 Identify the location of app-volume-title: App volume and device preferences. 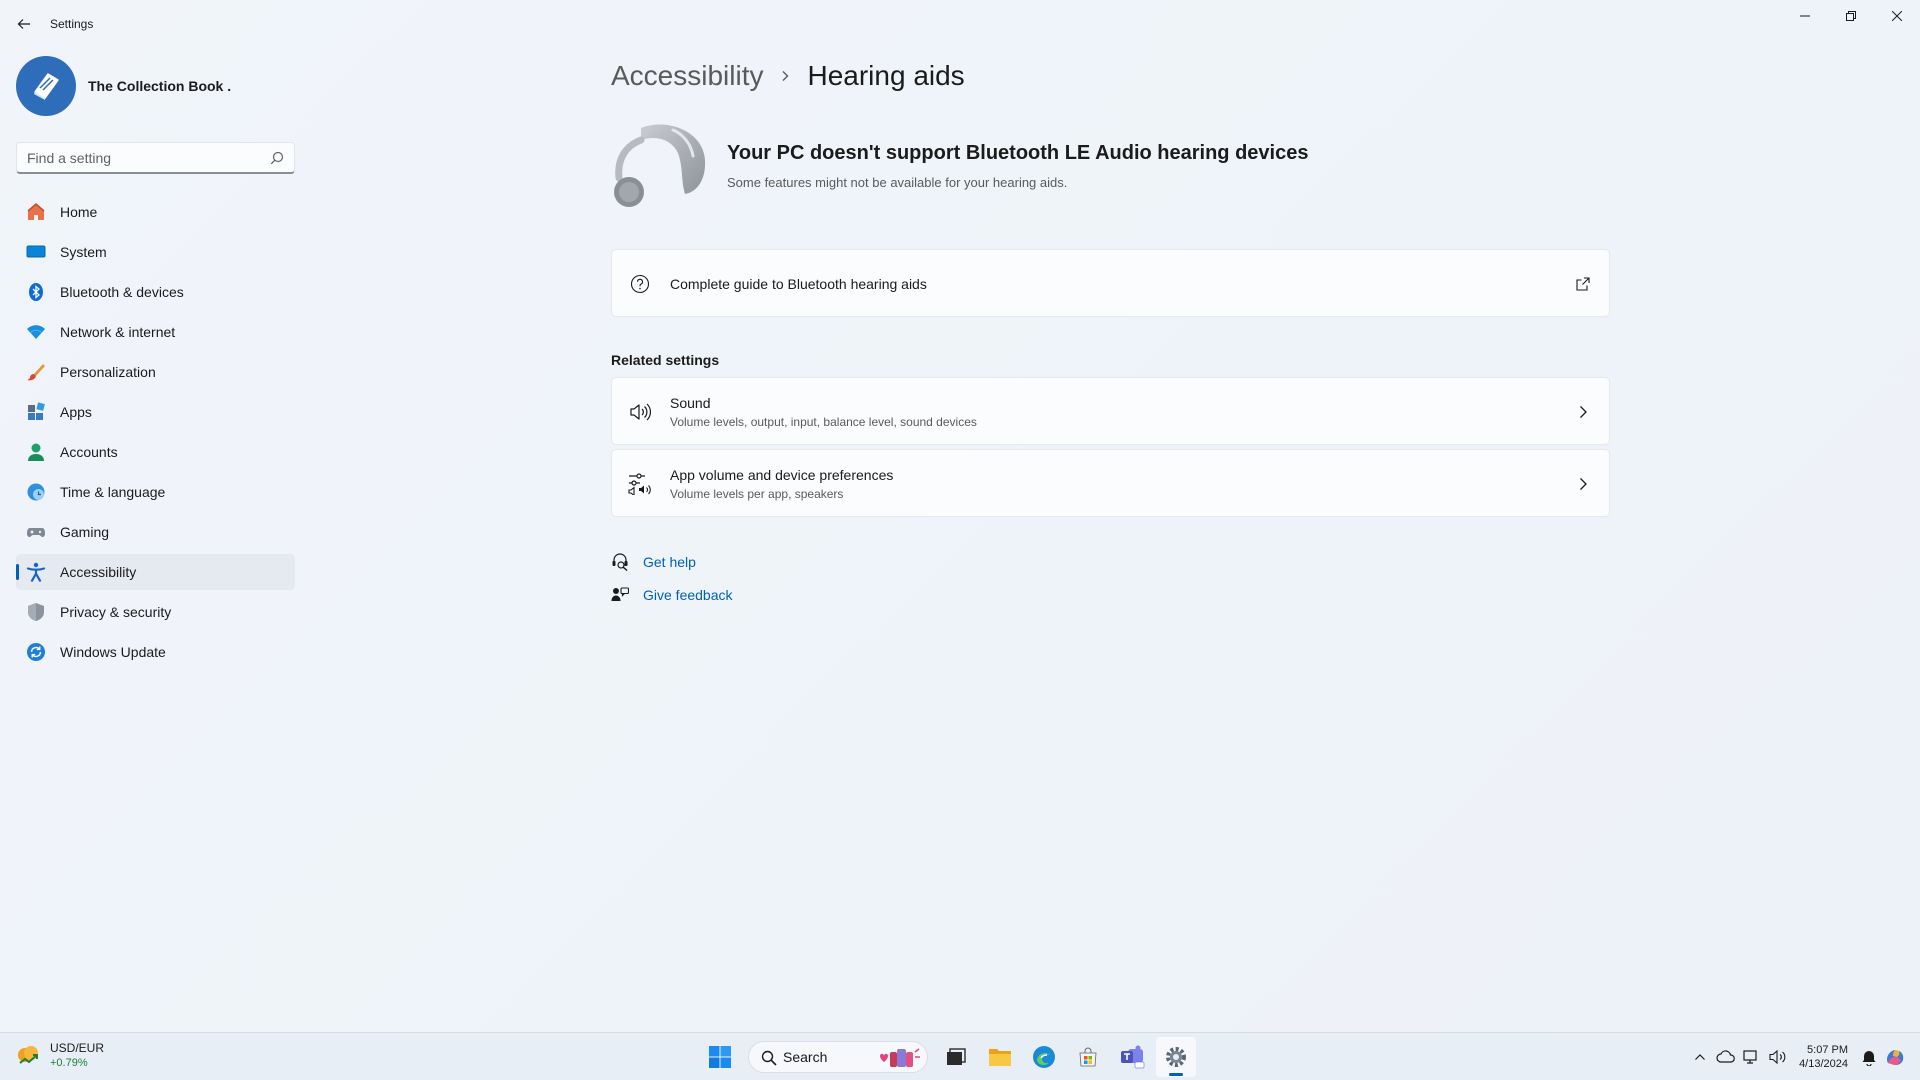
(782, 475).